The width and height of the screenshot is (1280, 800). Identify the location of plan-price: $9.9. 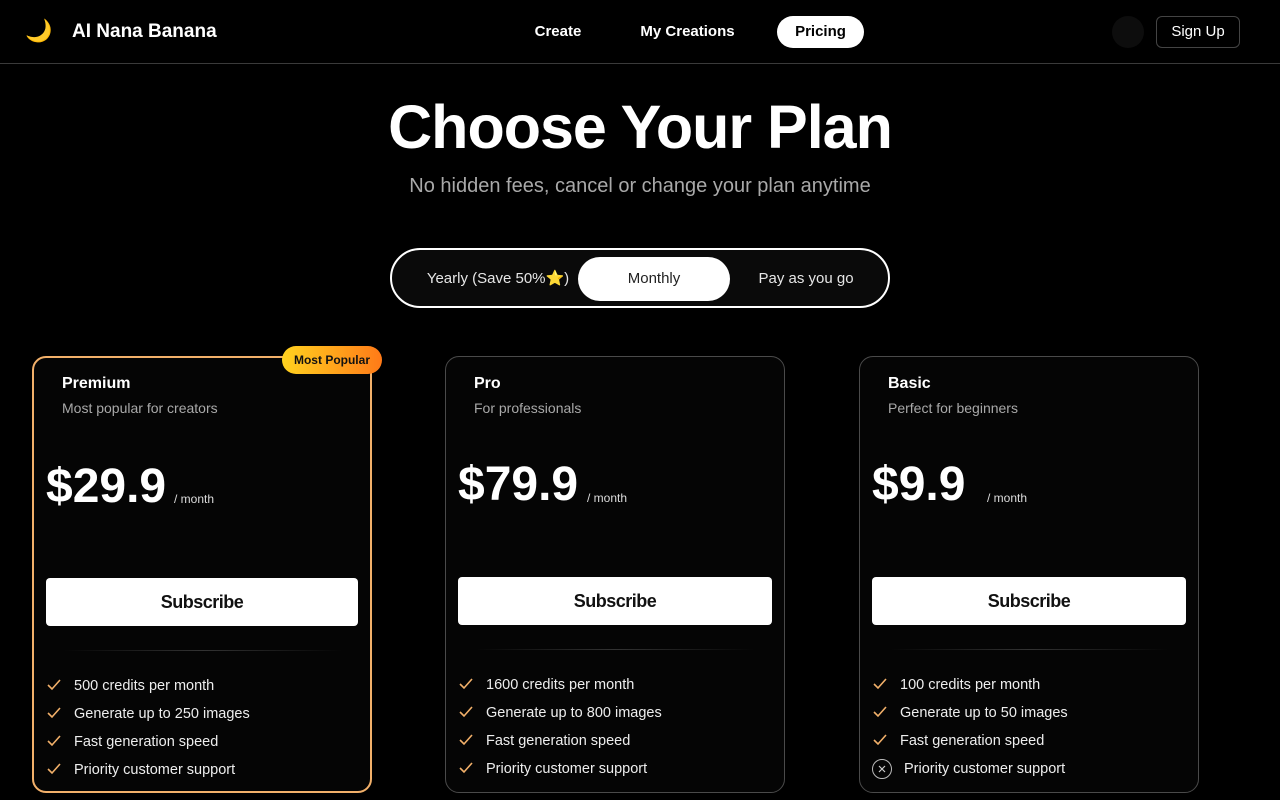
(919, 484).